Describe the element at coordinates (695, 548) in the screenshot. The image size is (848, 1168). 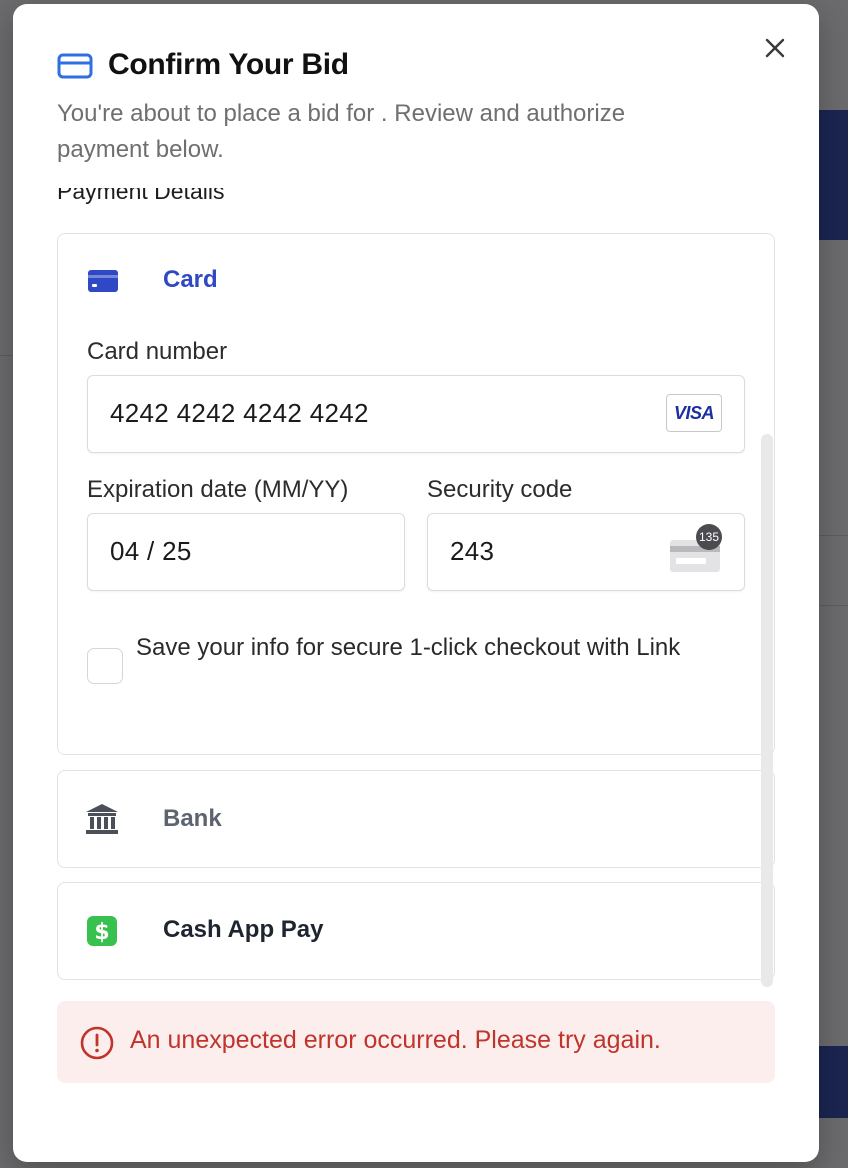
I see `cvc-card-icon: 135` at that location.